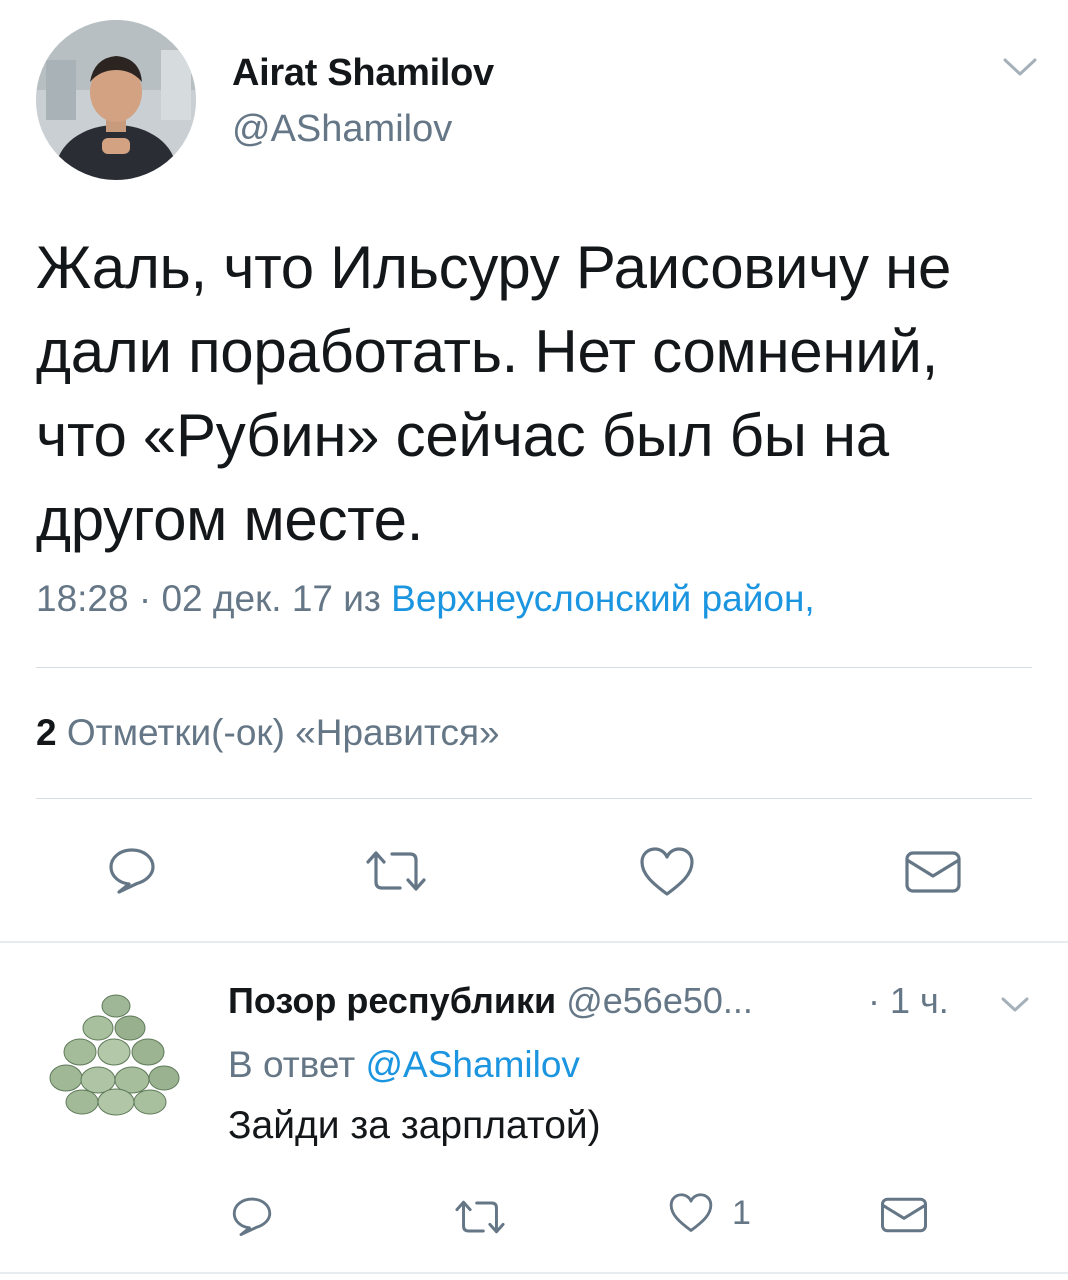 This screenshot has width=1068, height=1280. I want to click on retweet-button, so click(396, 871).